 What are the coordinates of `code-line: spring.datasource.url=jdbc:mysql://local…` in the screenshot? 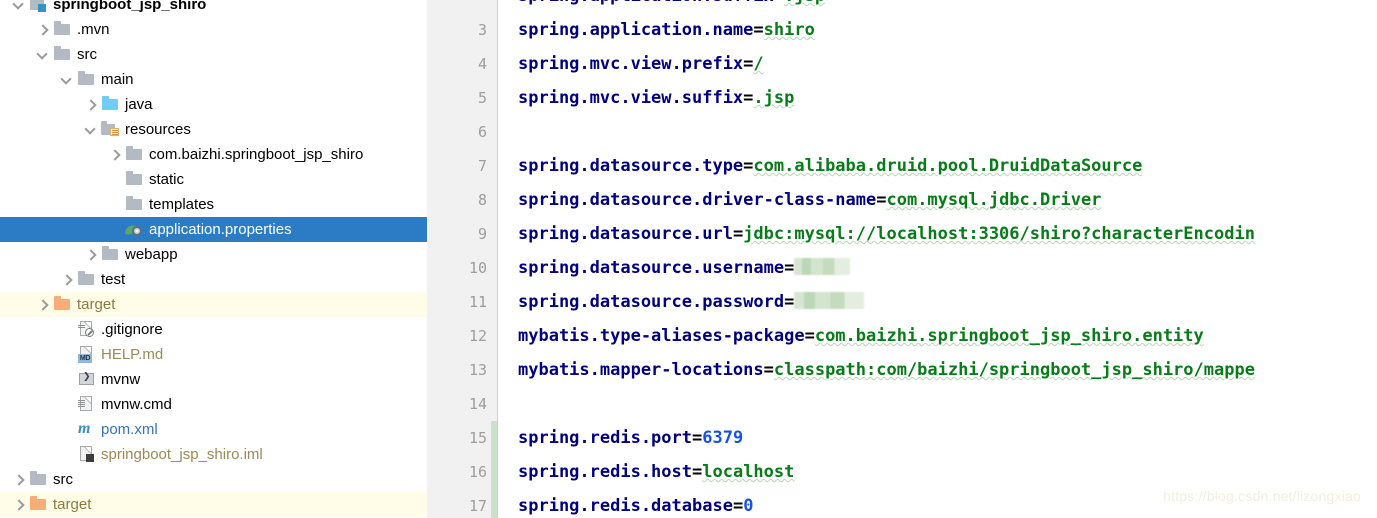 It's located at (886, 234).